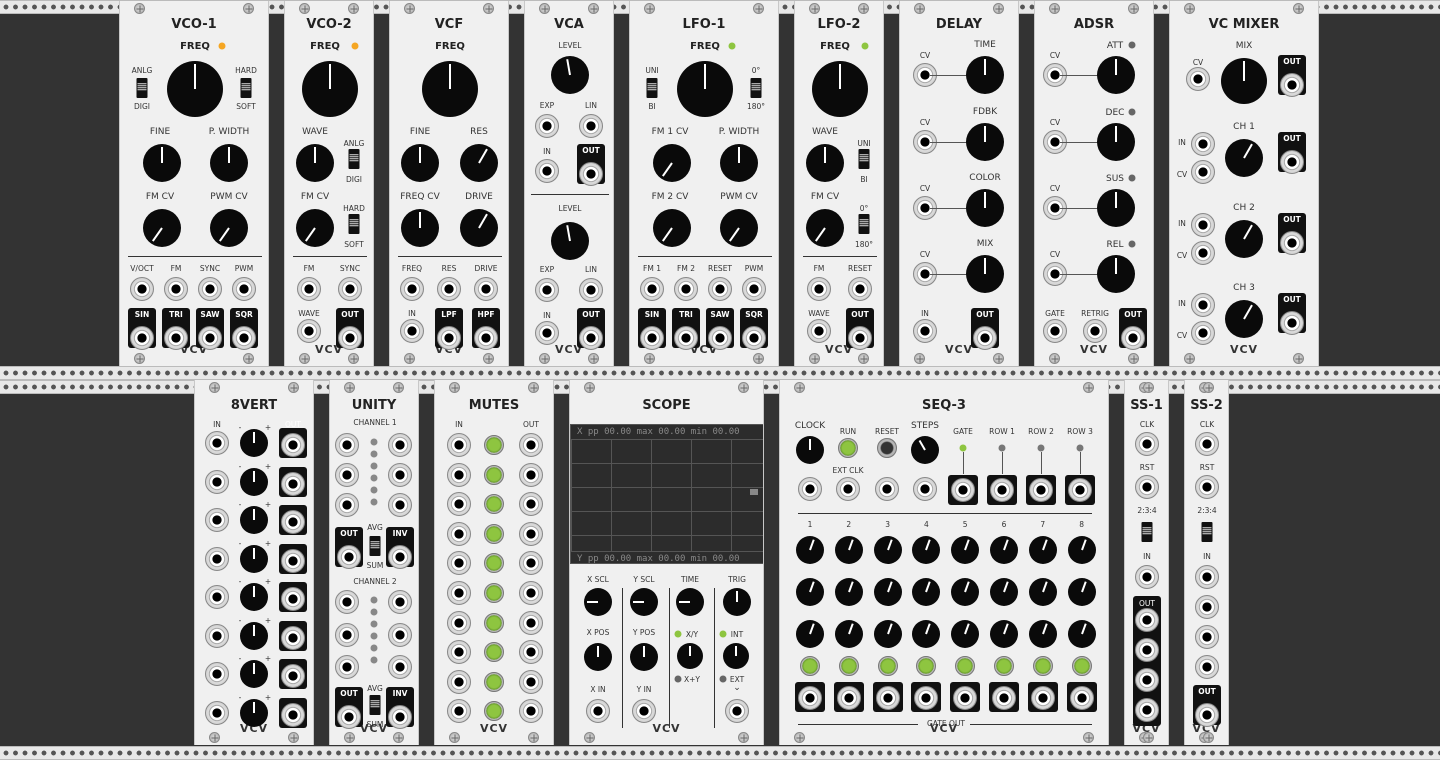  Describe the element at coordinates (1244, 158) in the screenshot. I see `ch1-knob` at that location.